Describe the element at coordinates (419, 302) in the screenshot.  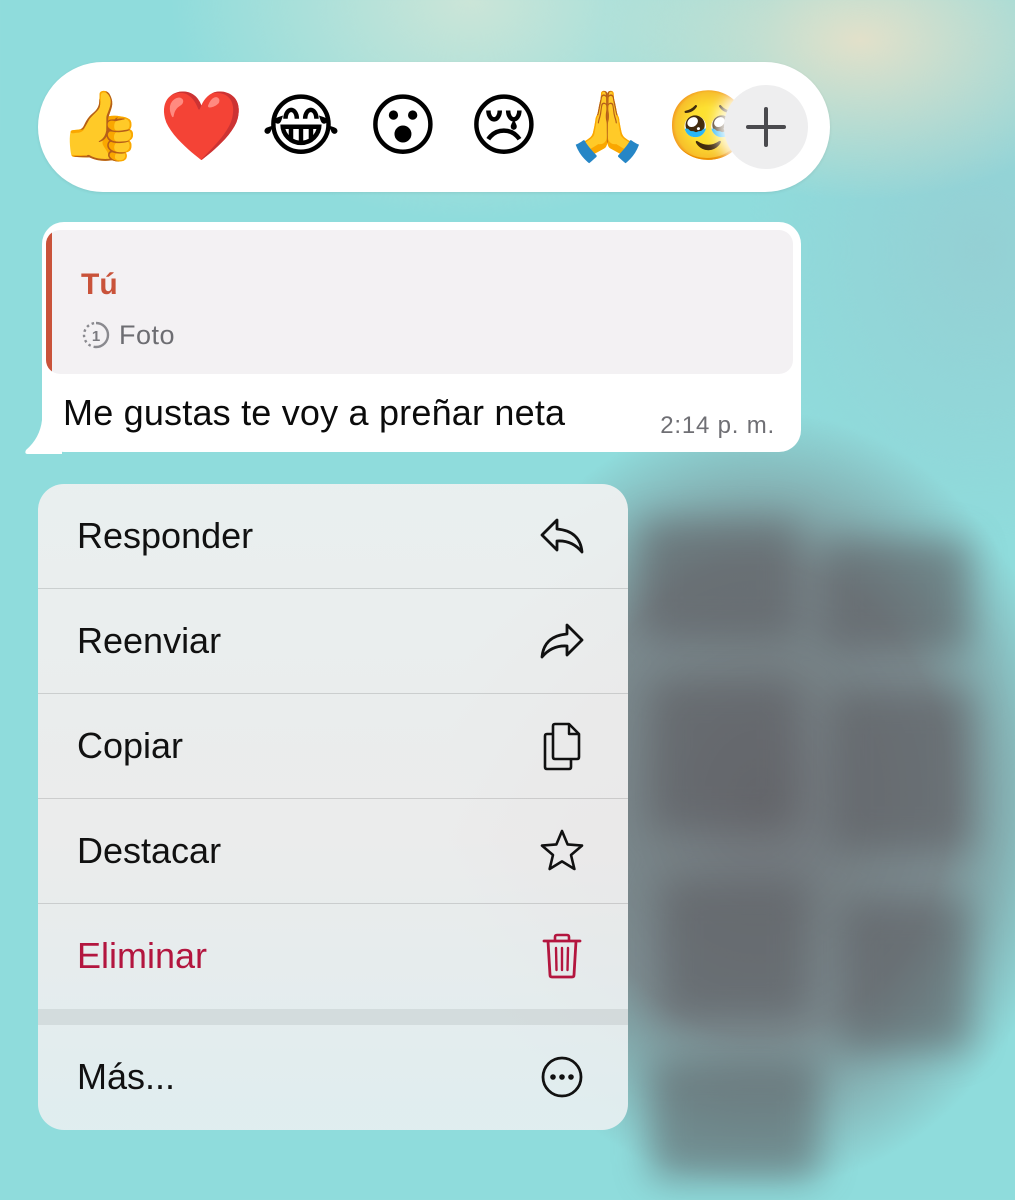
I see `quoted-message: Tú 1 Foto` at that location.